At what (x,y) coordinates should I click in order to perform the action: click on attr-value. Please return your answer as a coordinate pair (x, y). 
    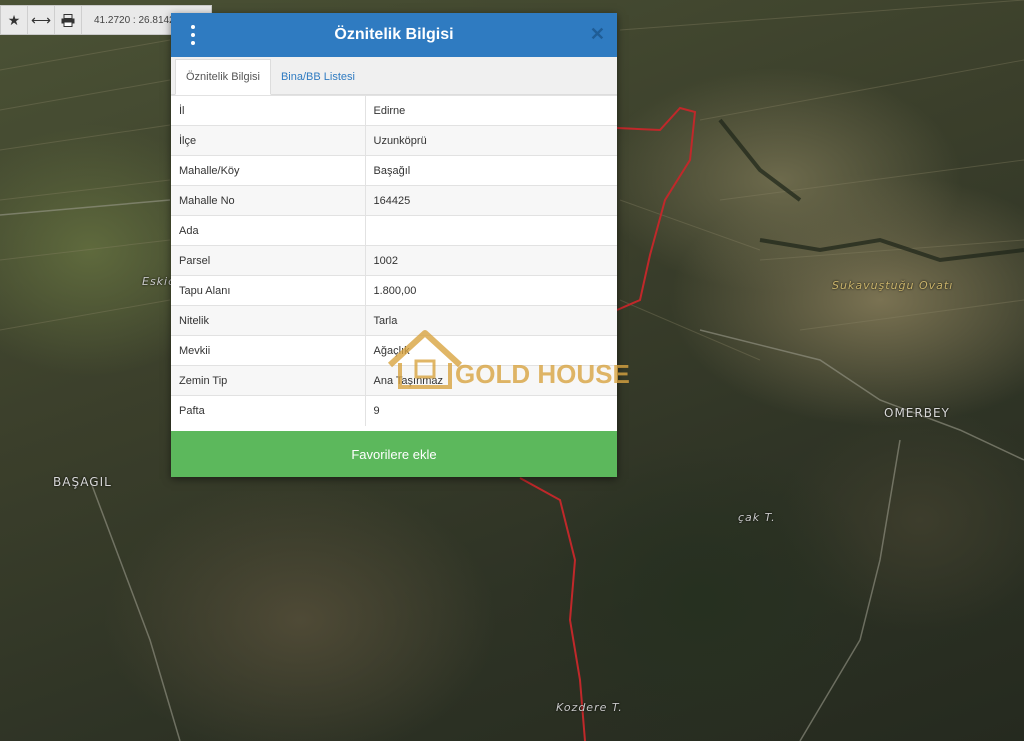
    Looking at the image, I should click on (491, 230).